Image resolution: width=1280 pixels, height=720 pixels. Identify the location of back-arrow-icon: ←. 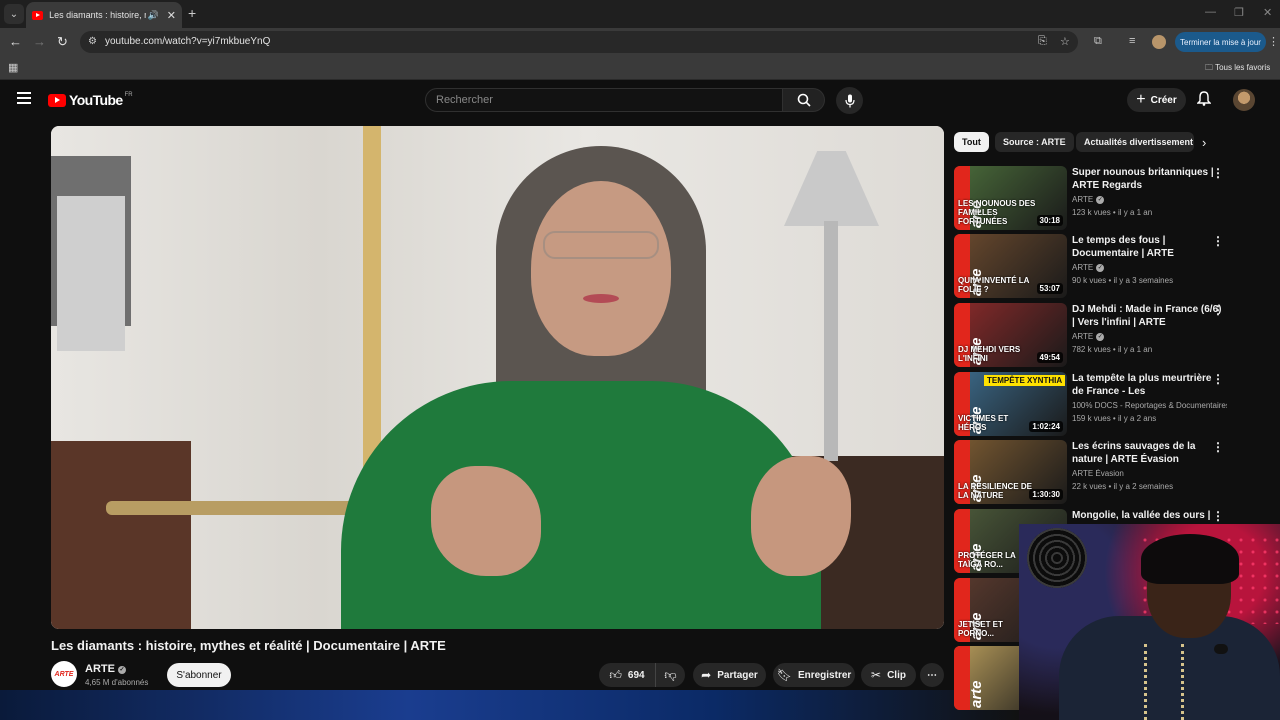
(15, 41).